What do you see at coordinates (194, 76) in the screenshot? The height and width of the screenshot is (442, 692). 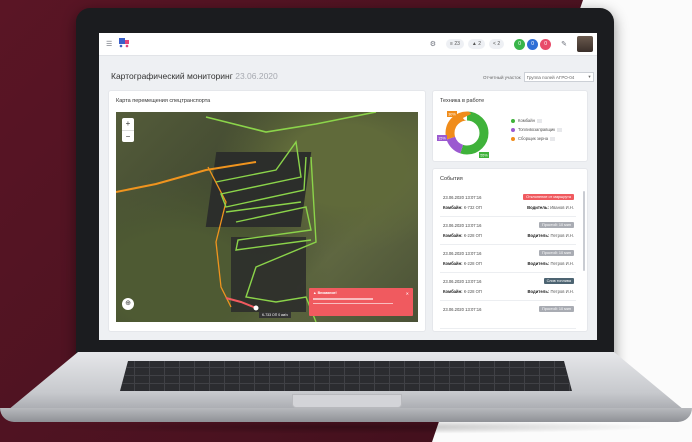 I see `page-title: Картографический мониторинг 23.06.2020` at bounding box center [194, 76].